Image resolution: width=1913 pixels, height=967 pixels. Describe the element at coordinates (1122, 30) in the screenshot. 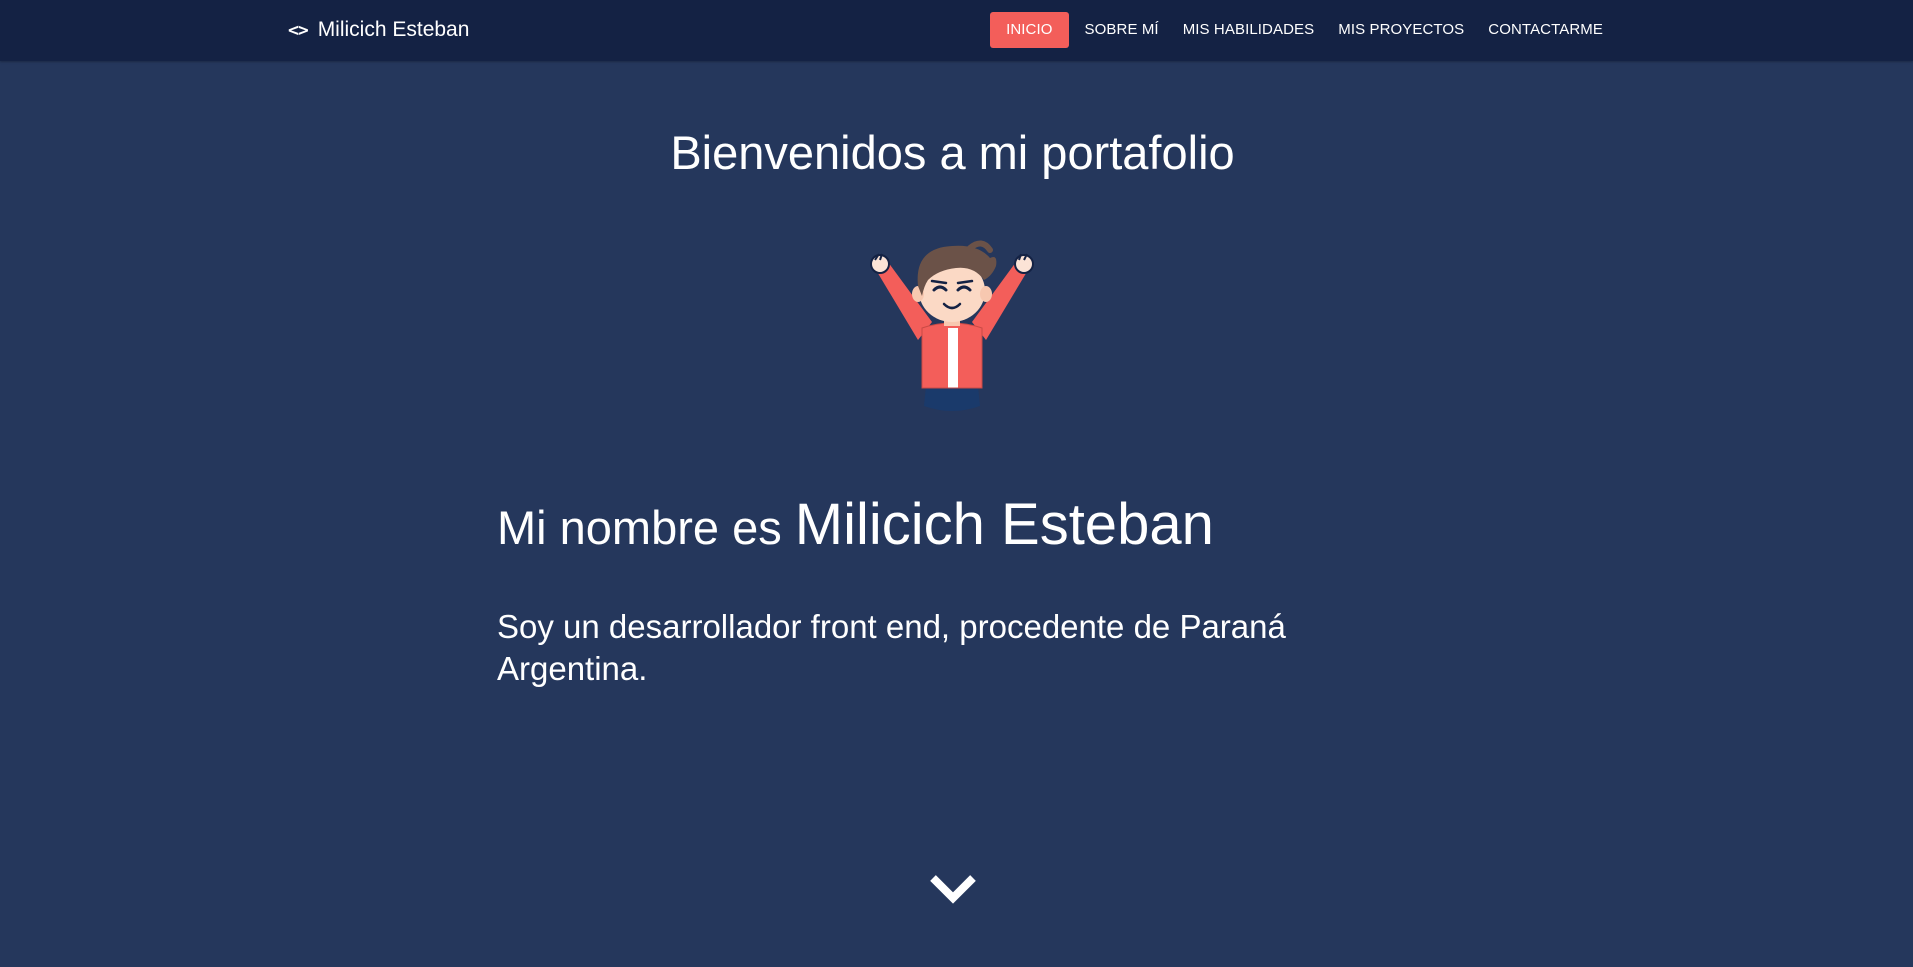

I see `nav-link-sobre-mi: SOBRE MÍ` at that location.